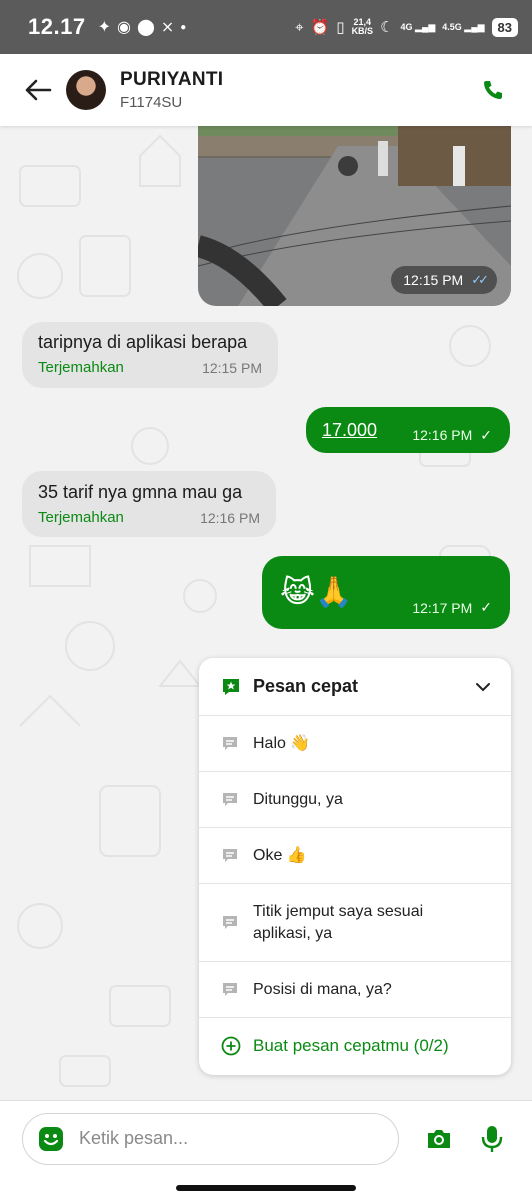 The height and width of the screenshot is (1200, 532). What do you see at coordinates (145, 27) in the screenshot?
I see `circle-app-icon: ⬤` at bounding box center [145, 27].